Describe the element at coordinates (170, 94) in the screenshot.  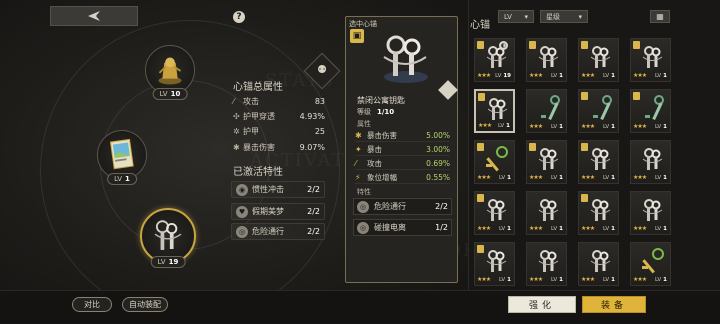
I see `slot-level-badge: LV 10` at that location.